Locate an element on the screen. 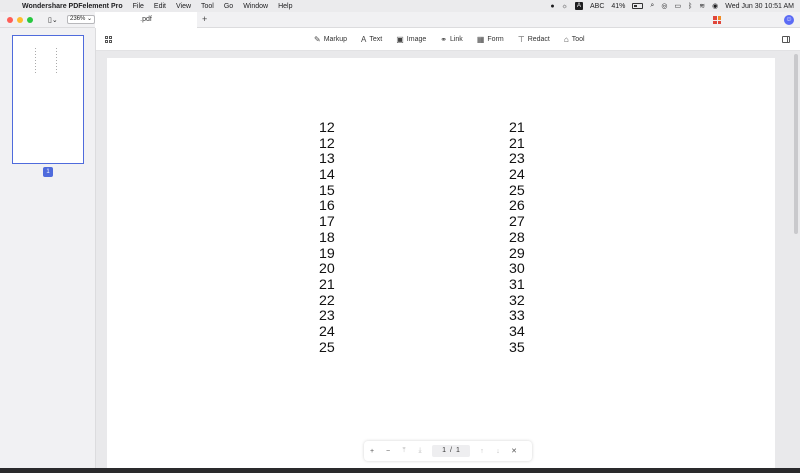 Image resolution: width=800 pixels, height=473 pixels. left-value: 24 is located at coordinates (327, 331).